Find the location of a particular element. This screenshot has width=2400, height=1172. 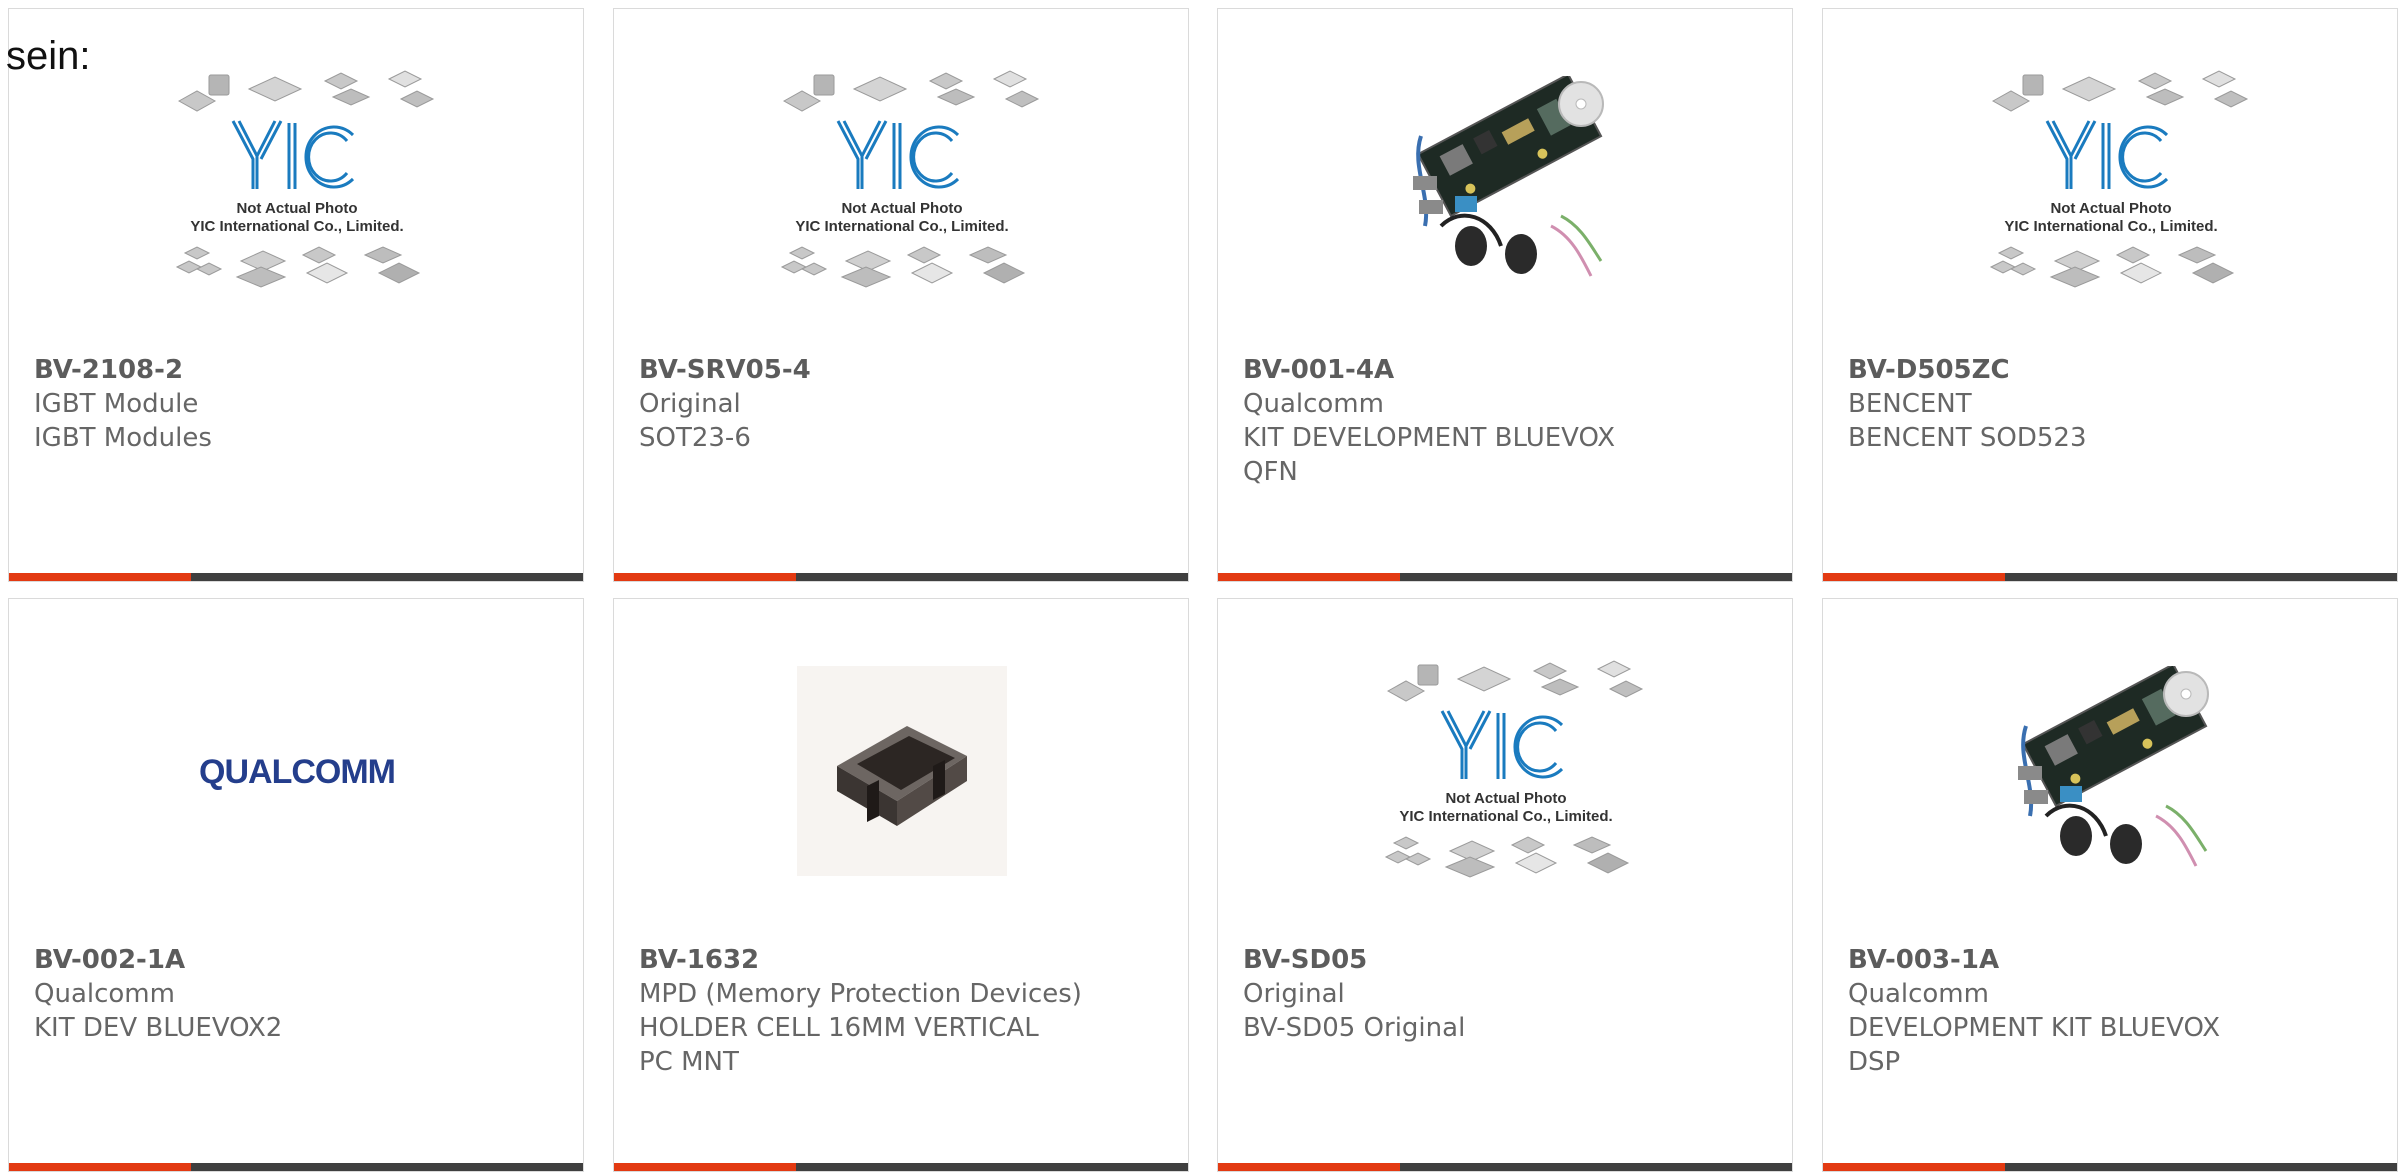

part-number: BV-001-4A is located at coordinates (1507, 370).